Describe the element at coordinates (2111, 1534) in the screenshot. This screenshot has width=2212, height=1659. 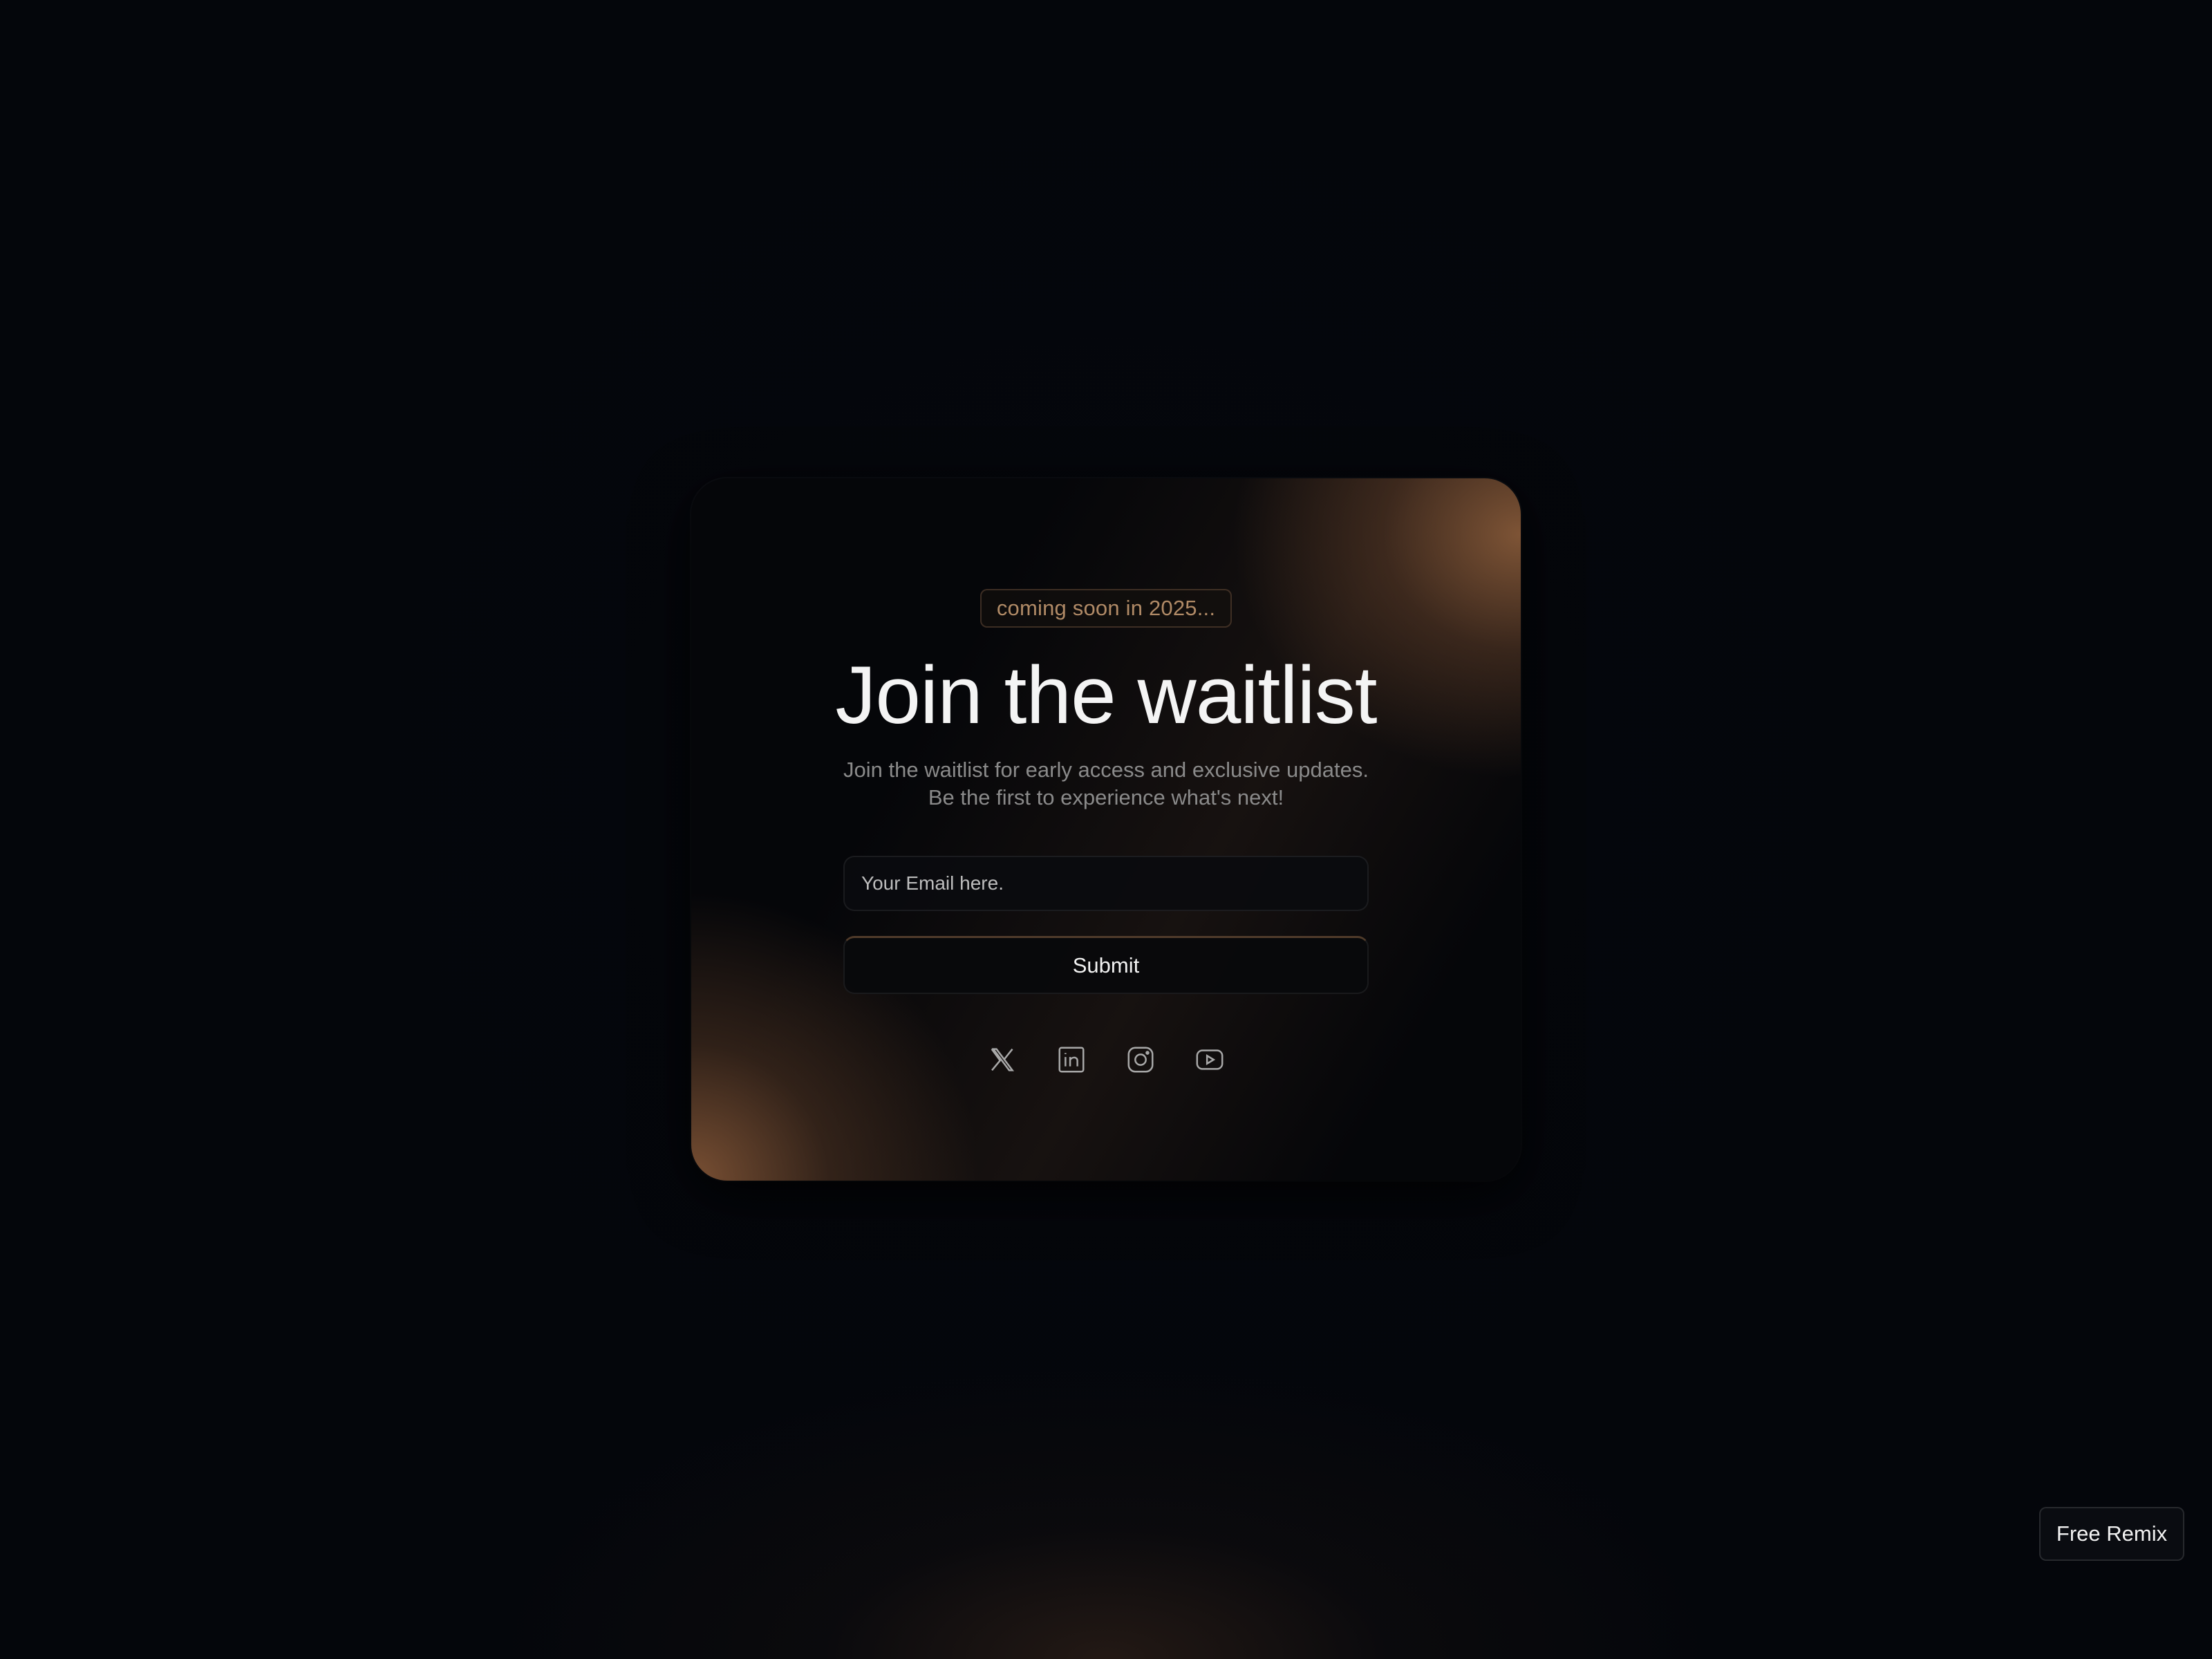
I see `free-remix-button: Free Remix` at that location.